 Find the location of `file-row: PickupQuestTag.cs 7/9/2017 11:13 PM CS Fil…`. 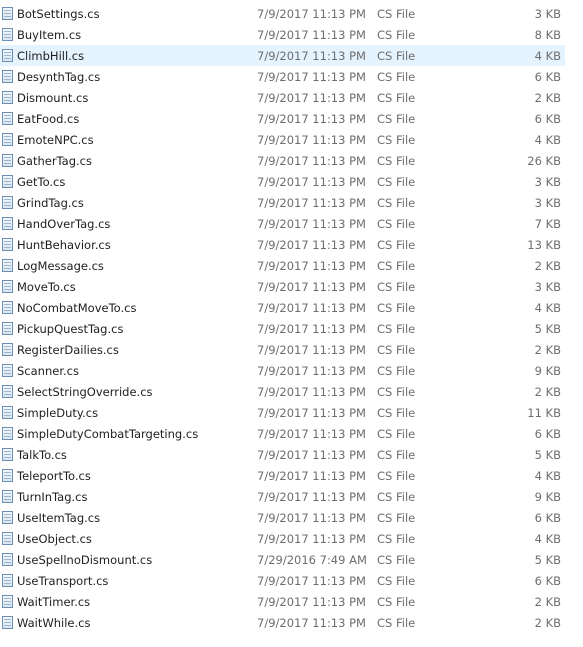

file-row: PickupQuestTag.cs 7/9/2017 11:13 PM CS Fil… is located at coordinates (282, 328).